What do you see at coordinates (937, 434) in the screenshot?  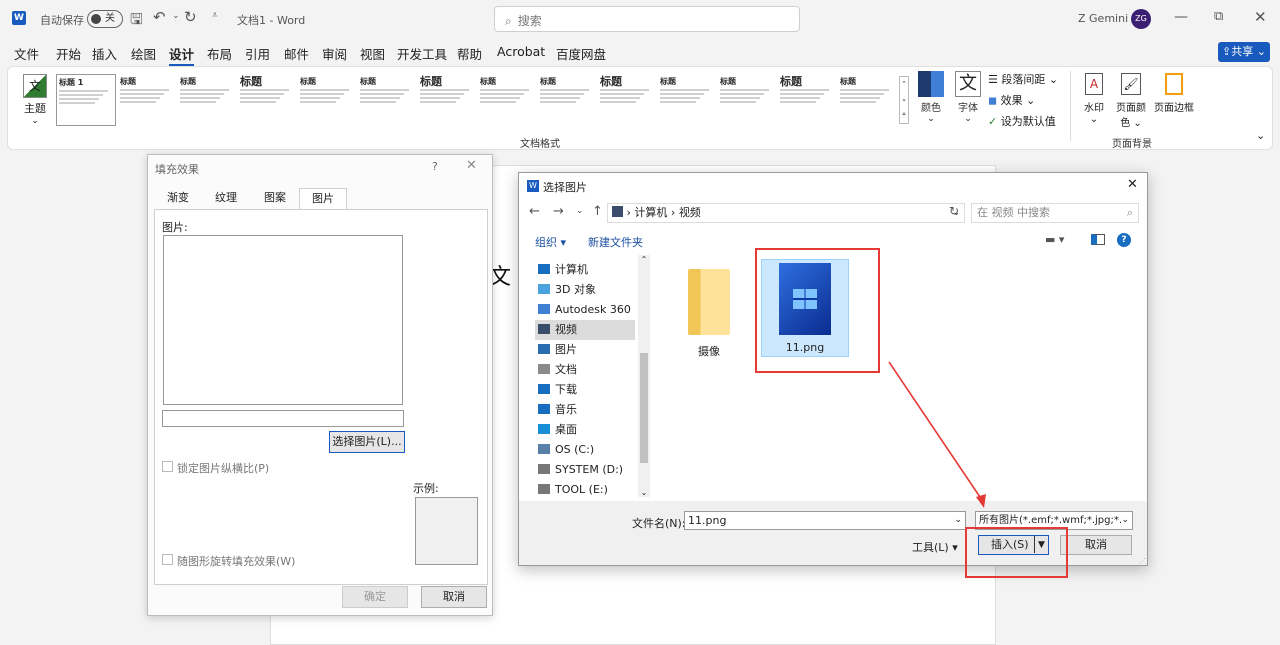 I see `annotation-arrow` at bounding box center [937, 434].